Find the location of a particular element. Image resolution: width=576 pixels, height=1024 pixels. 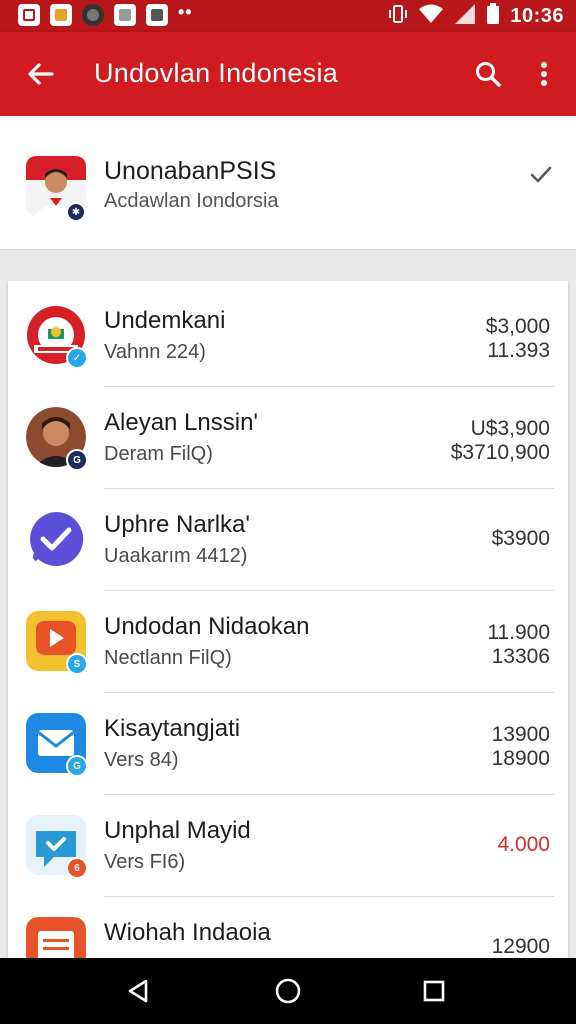

vibrate-icon is located at coordinates (398, 16).